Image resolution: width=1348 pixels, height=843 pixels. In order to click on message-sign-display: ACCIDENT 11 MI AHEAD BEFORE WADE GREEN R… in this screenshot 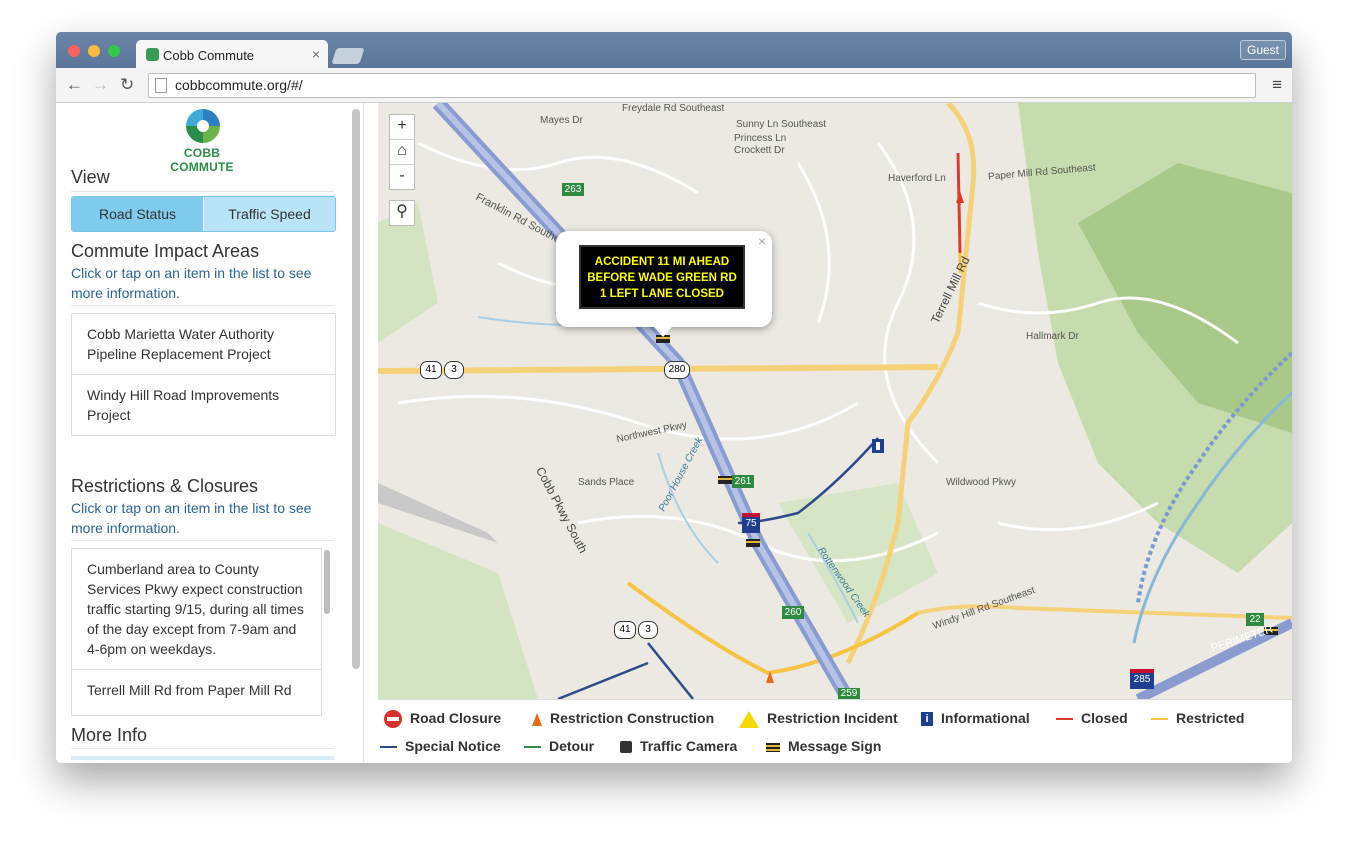, I will do `click(662, 277)`.